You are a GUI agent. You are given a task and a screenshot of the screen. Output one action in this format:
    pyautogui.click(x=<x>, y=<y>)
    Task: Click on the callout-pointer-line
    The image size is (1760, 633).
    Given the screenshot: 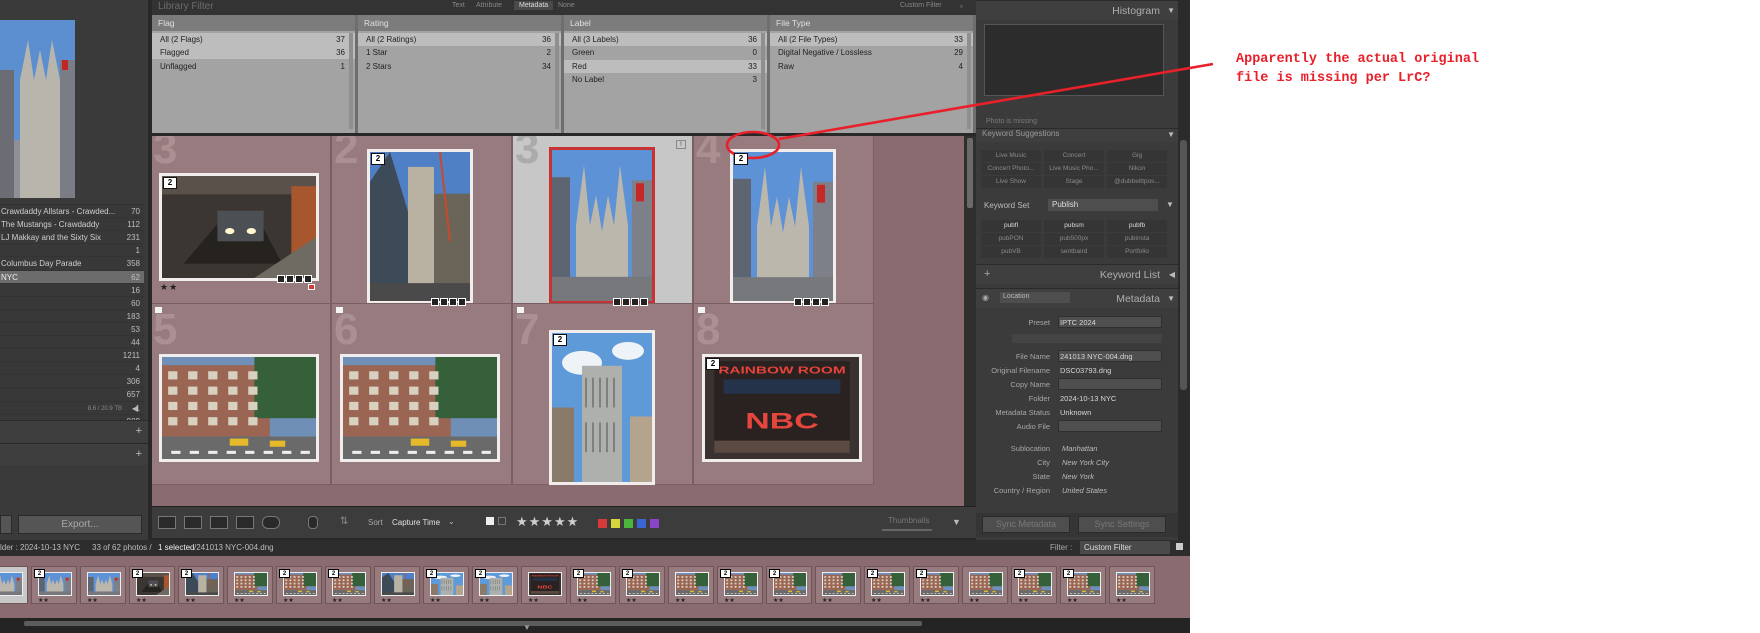 What is the action you would take?
    pyautogui.click(x=996, y=101)
    